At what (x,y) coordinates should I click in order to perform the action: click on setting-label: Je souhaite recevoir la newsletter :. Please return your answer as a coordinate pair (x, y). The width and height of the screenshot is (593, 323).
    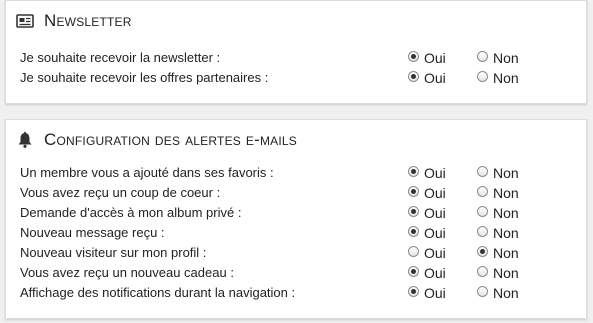
    Looking at the image, I should click on (120, 57).